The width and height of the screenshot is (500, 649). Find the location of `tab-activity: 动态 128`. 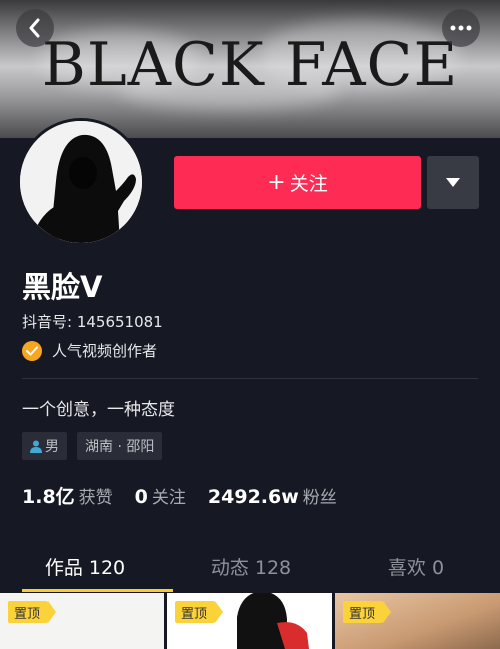

tab-activity: 动态 128 is located at coordinates (251, 566).